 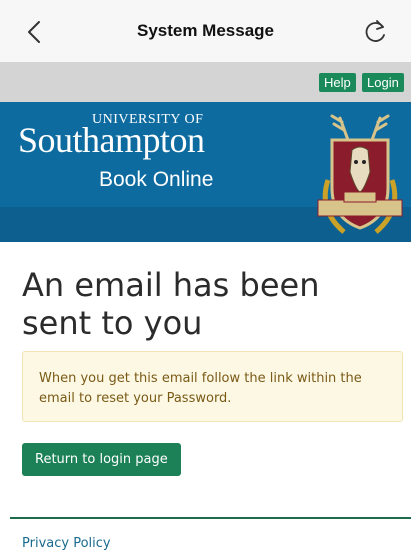 I want to click on help-button: Help, so click(x=337, y=82).